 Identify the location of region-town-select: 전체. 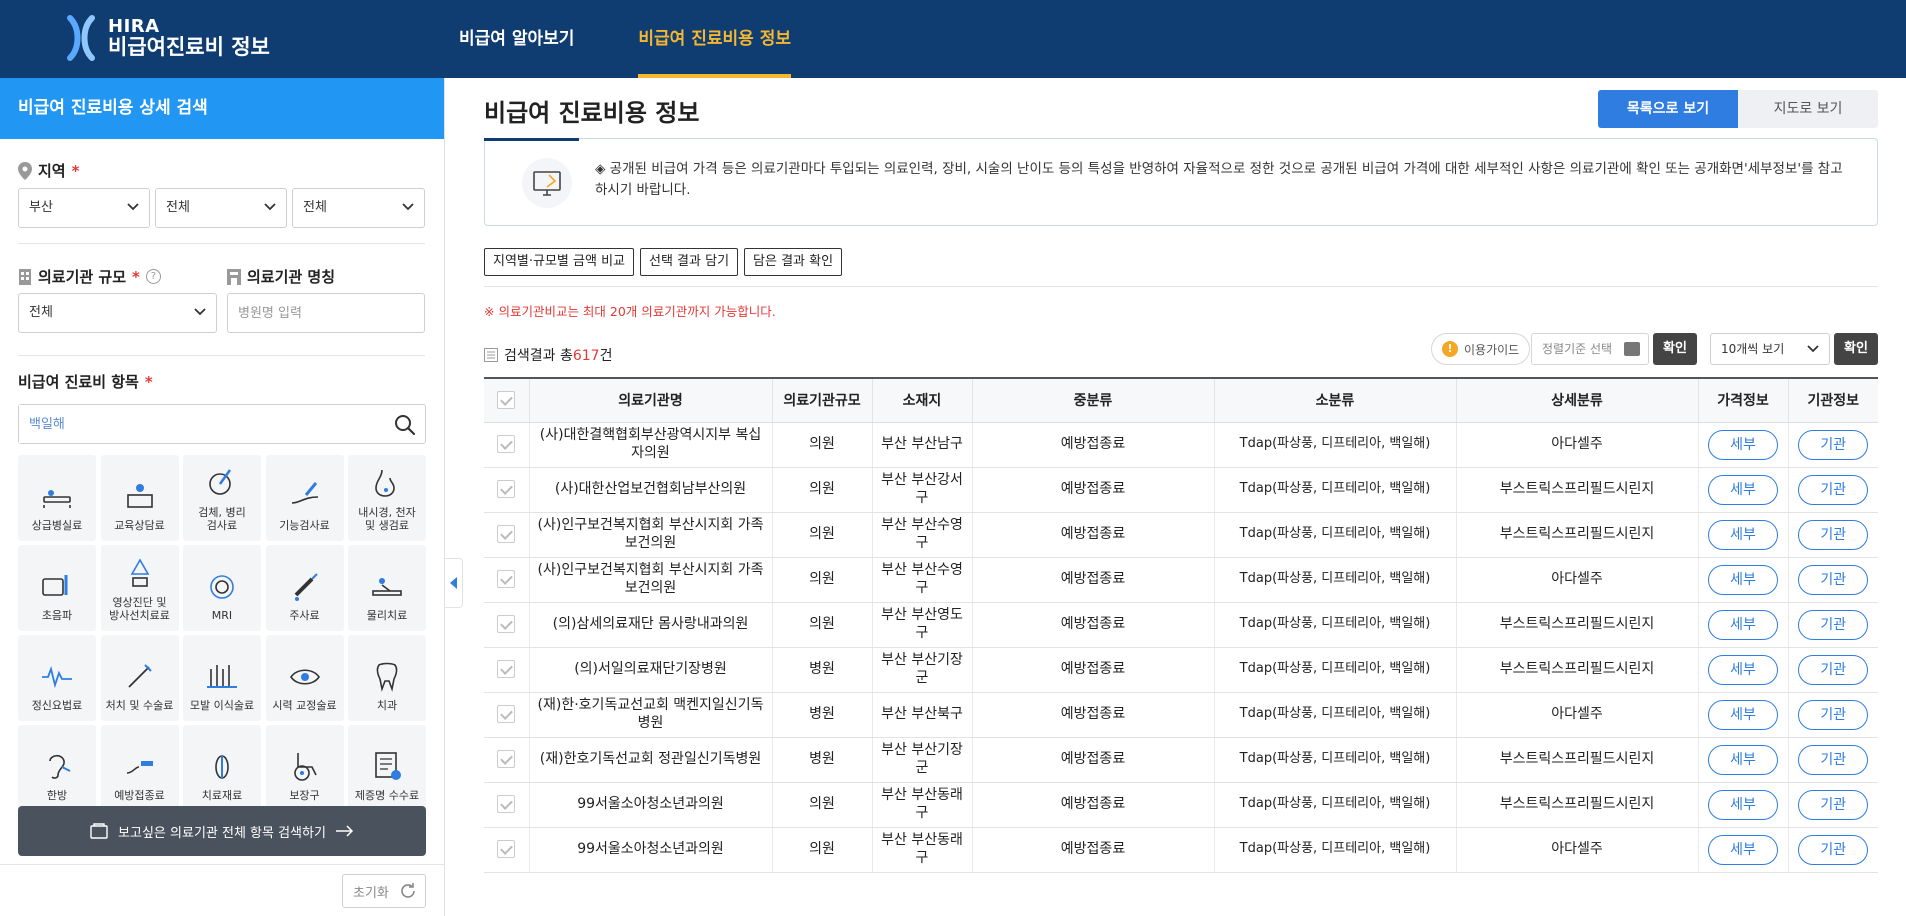
(358, 208).